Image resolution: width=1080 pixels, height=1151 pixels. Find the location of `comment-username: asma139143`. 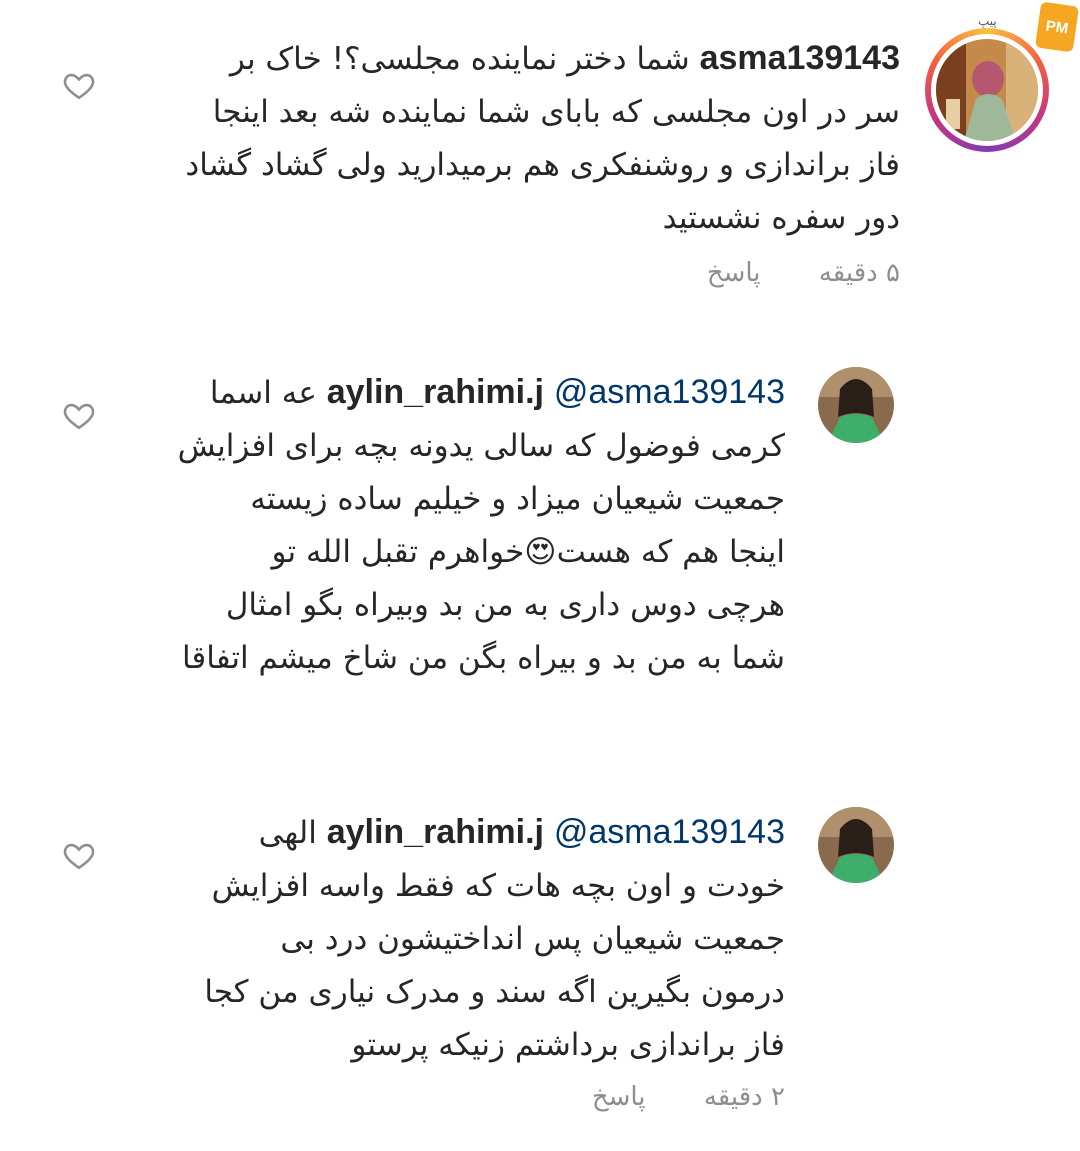

comment-username: asma139143 is located at coordinates (800, 58).